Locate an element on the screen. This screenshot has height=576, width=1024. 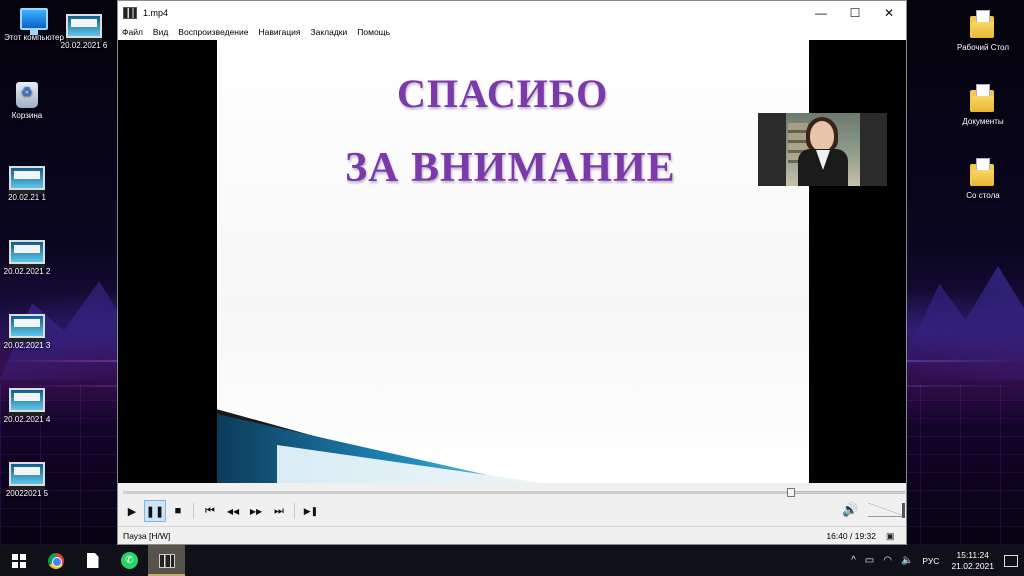
film-icon is located at coordinates (130, 12).